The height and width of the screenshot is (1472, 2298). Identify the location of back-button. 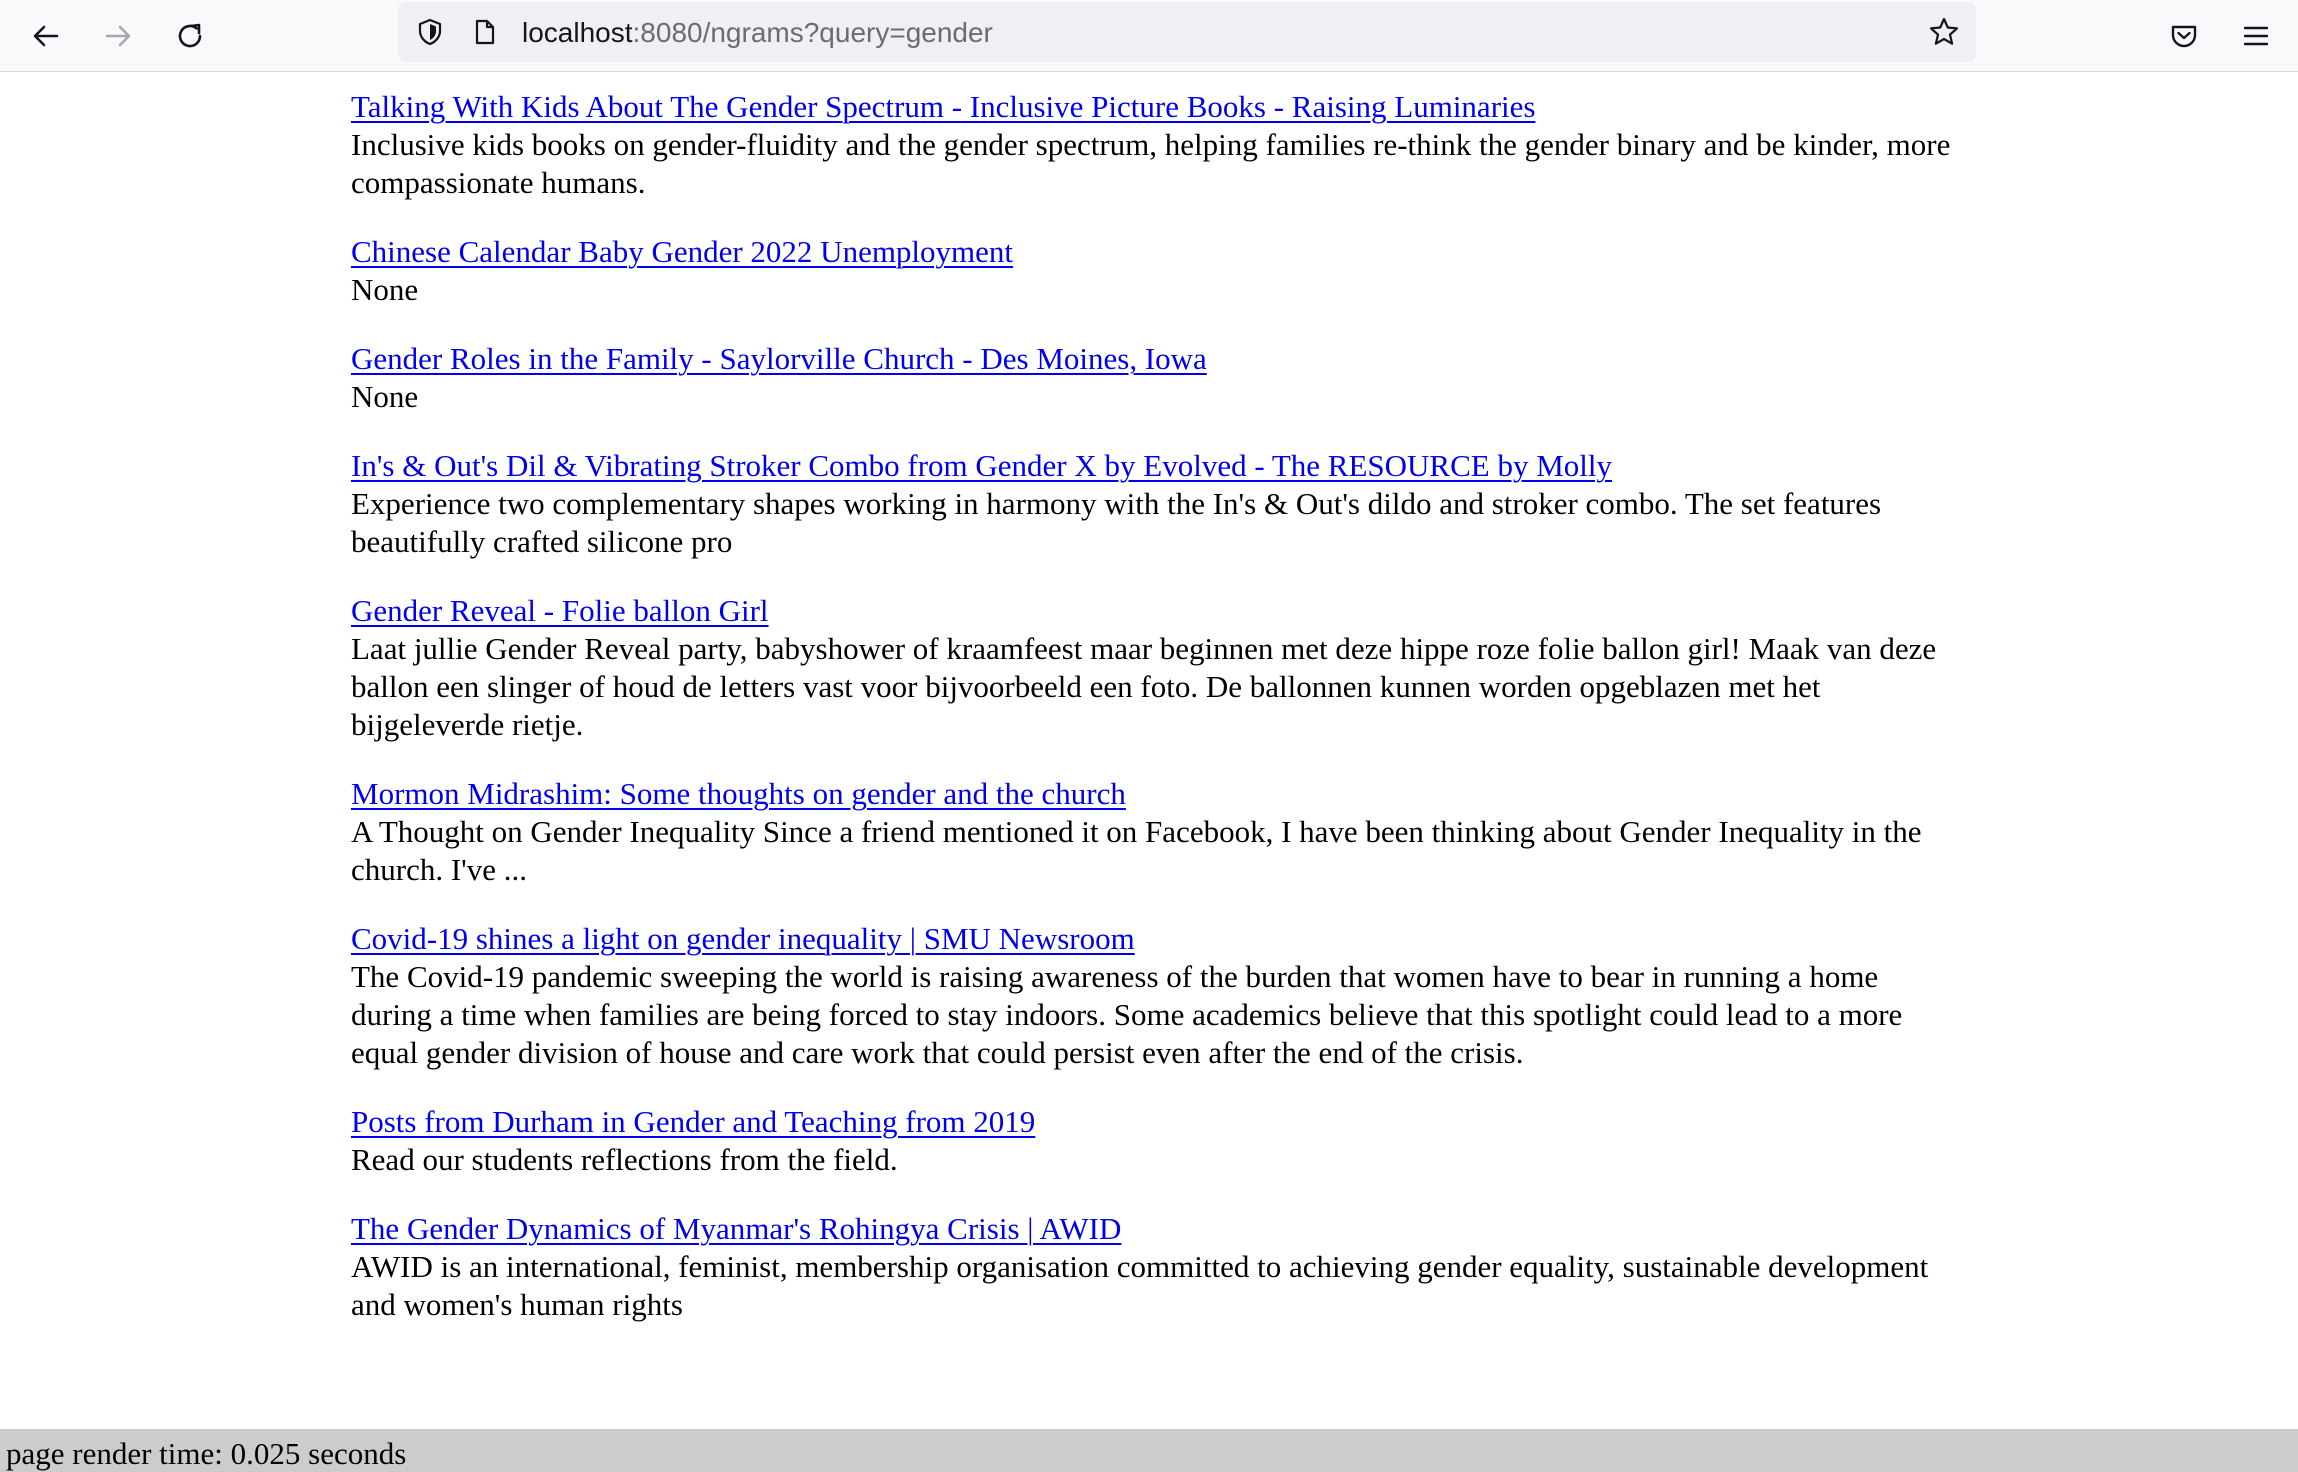
(46, 36).